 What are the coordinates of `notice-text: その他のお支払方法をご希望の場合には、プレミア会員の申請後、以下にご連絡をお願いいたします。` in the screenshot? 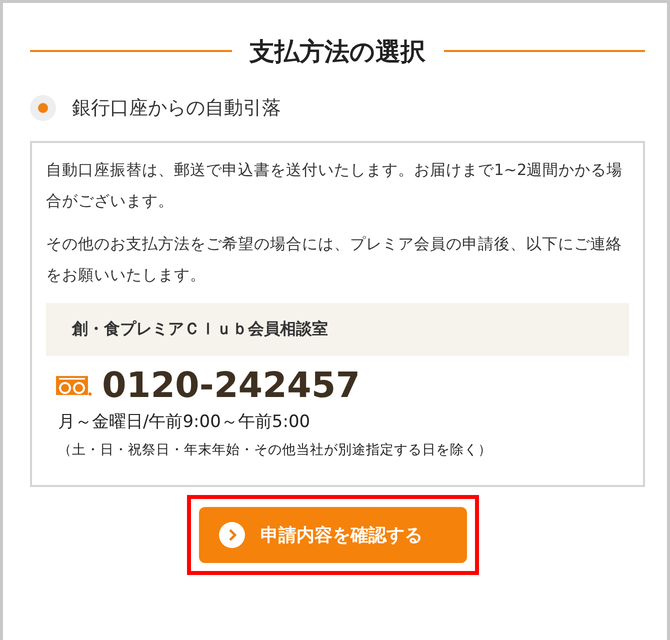 It's located at (334, 260).